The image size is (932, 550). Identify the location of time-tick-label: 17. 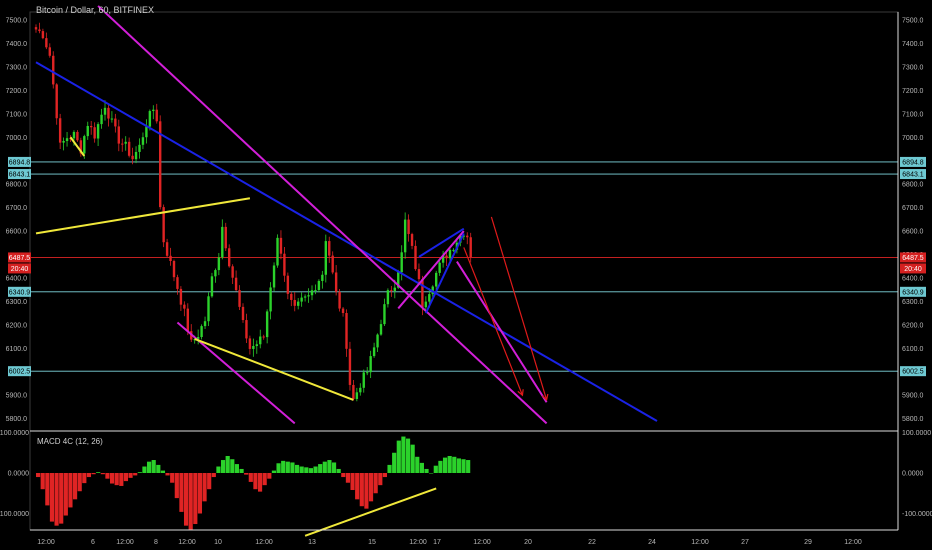
(437, 542).